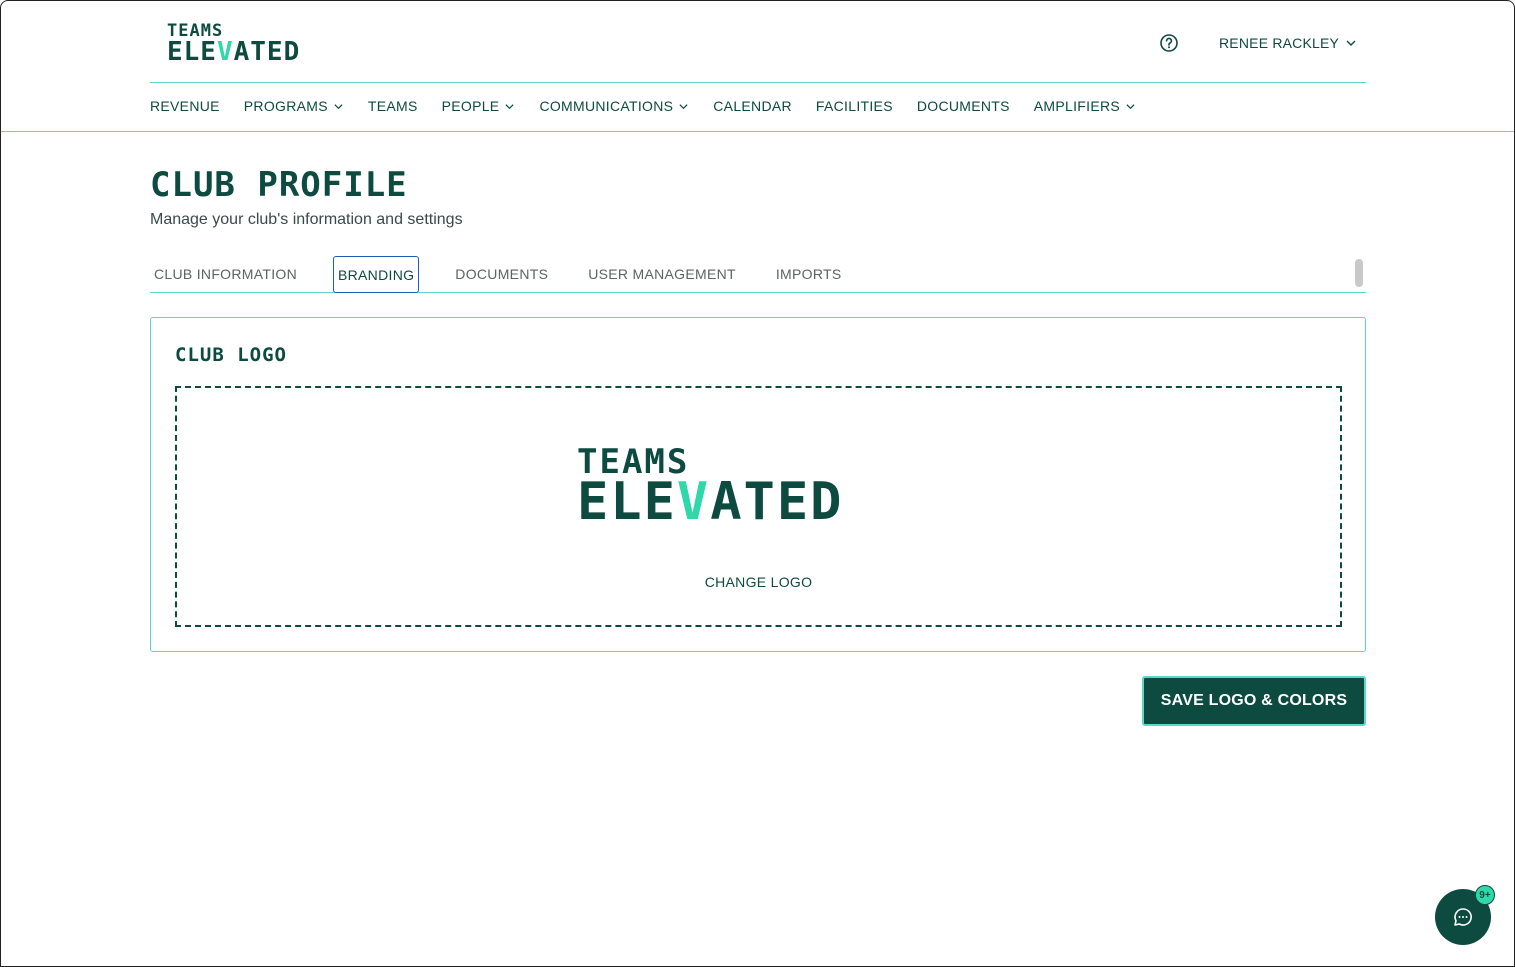  I want to click on nav-item-amplifiers: AMPLIFIERS, so click(1085, 106).